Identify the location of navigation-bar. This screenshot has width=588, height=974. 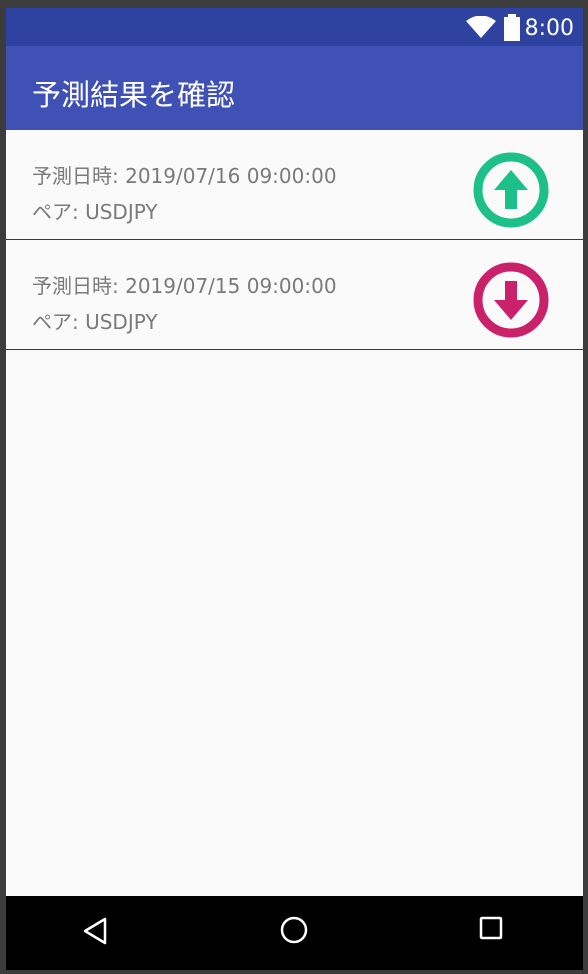
(294, 933).